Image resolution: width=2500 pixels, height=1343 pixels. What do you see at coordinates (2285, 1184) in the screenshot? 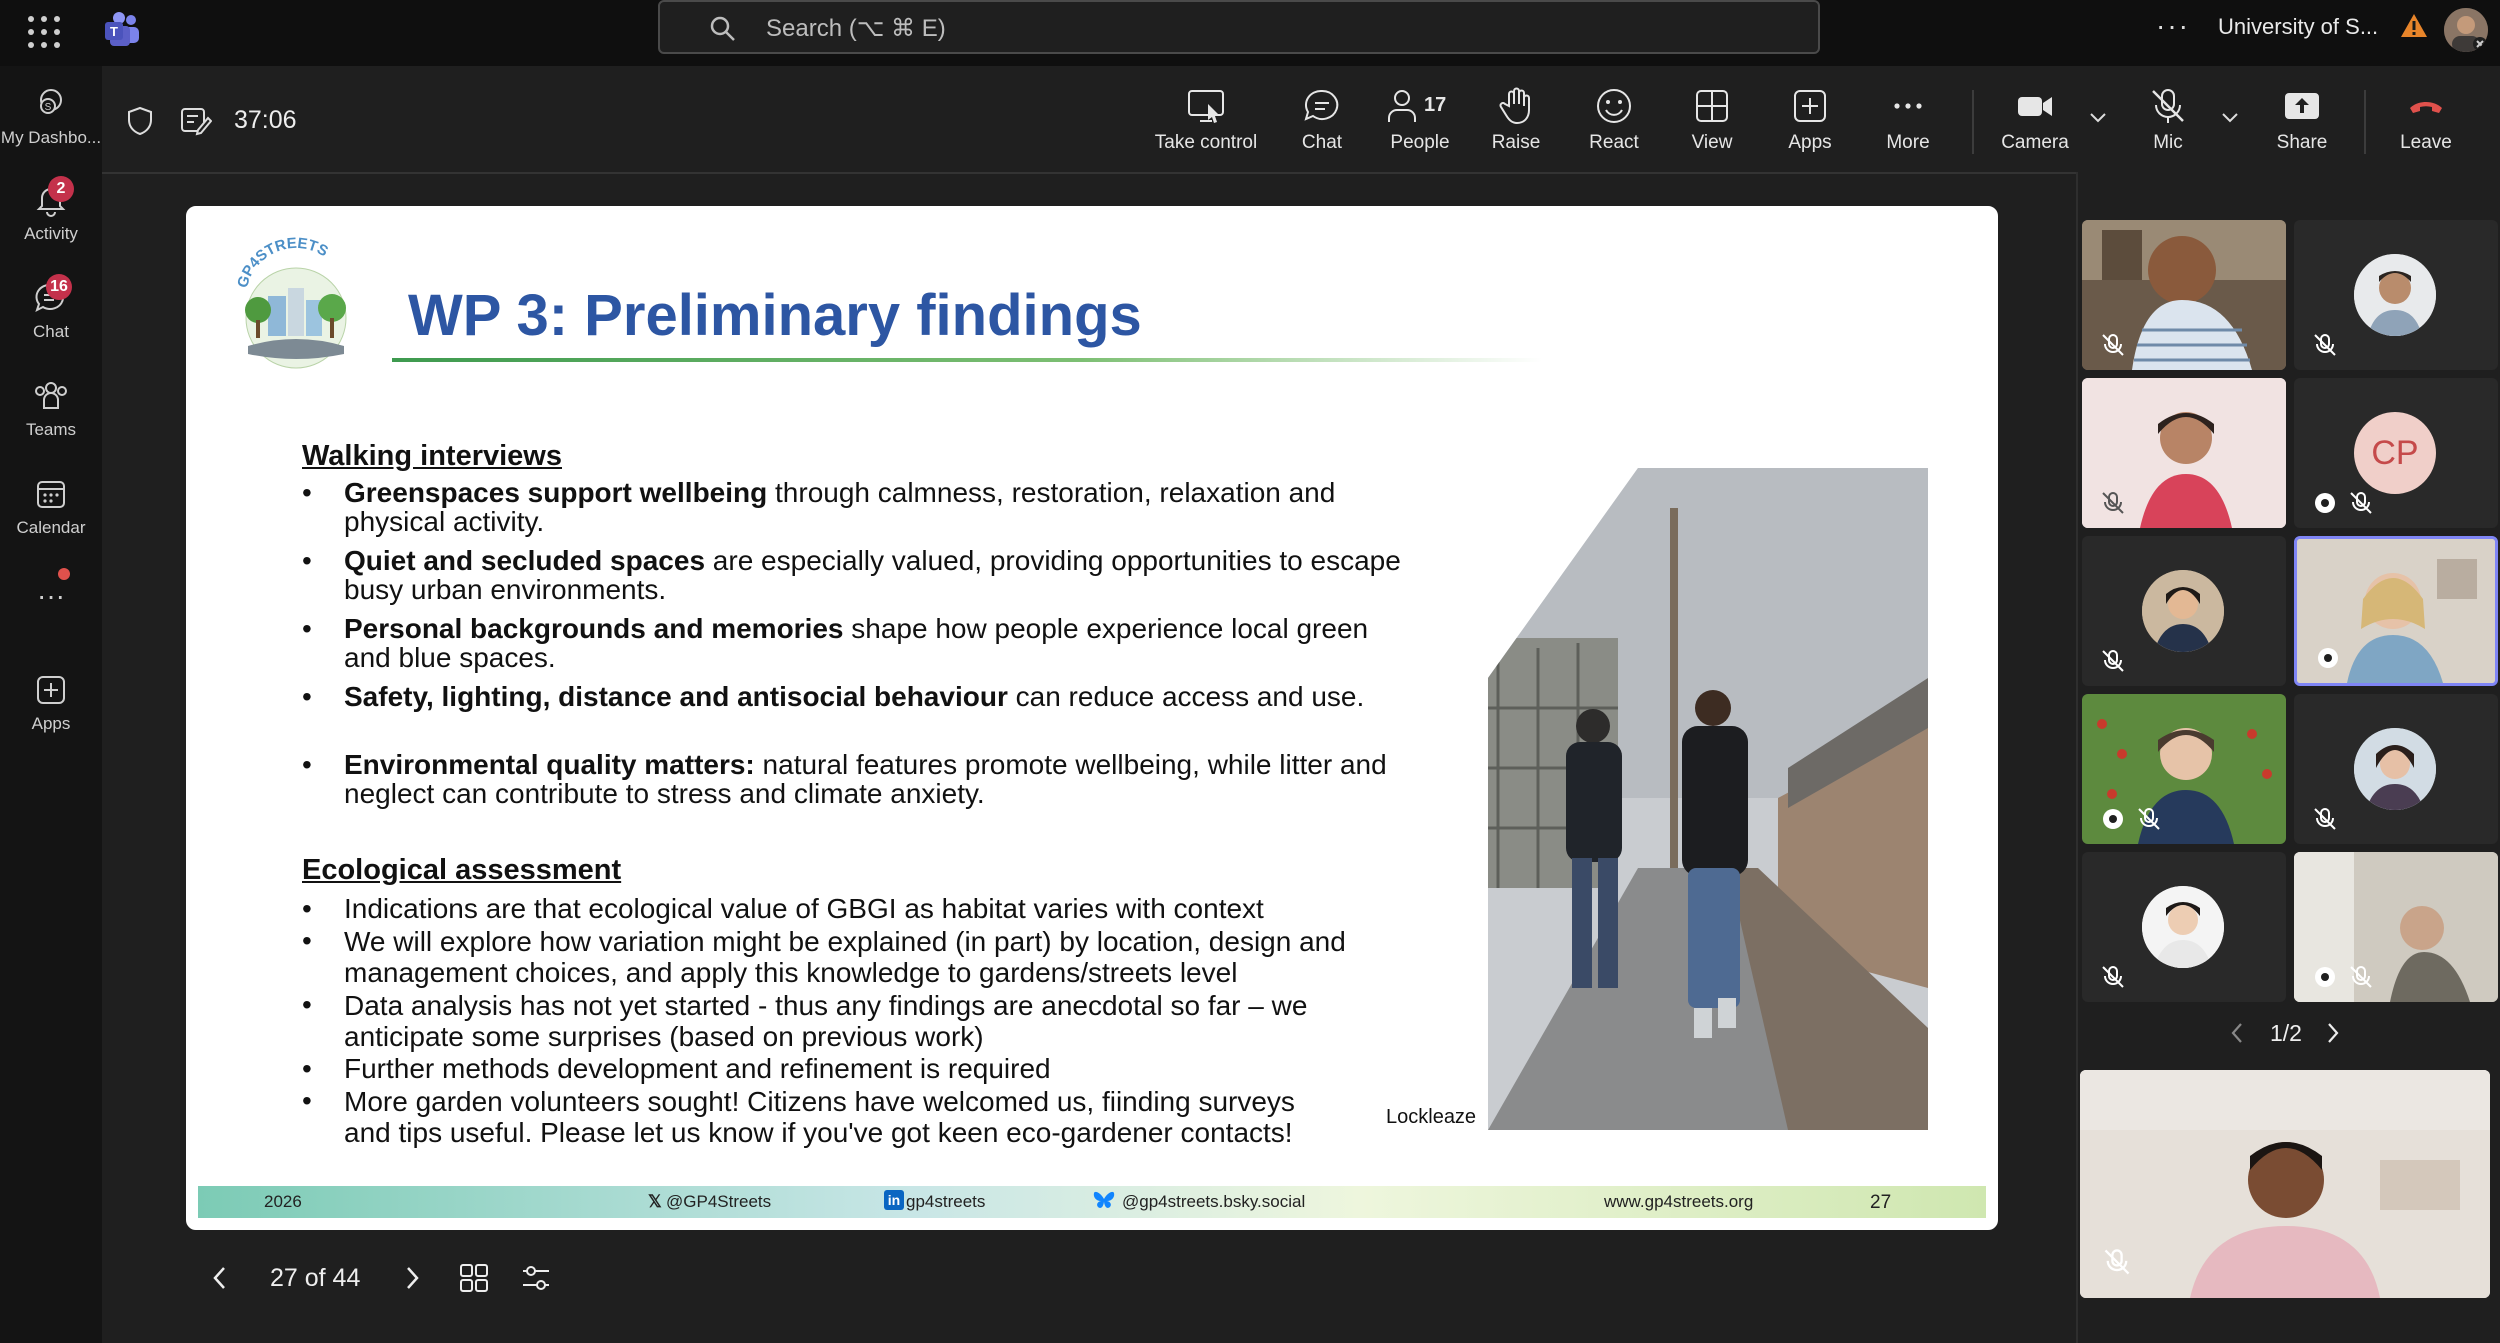
I see `self-view-video-tile` at bounding box center [2285, 1184].